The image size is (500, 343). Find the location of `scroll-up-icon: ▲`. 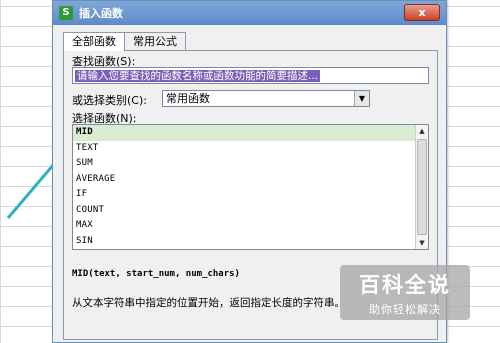

scroll-up-icon: ▲ is located at coordinates (422, 131).